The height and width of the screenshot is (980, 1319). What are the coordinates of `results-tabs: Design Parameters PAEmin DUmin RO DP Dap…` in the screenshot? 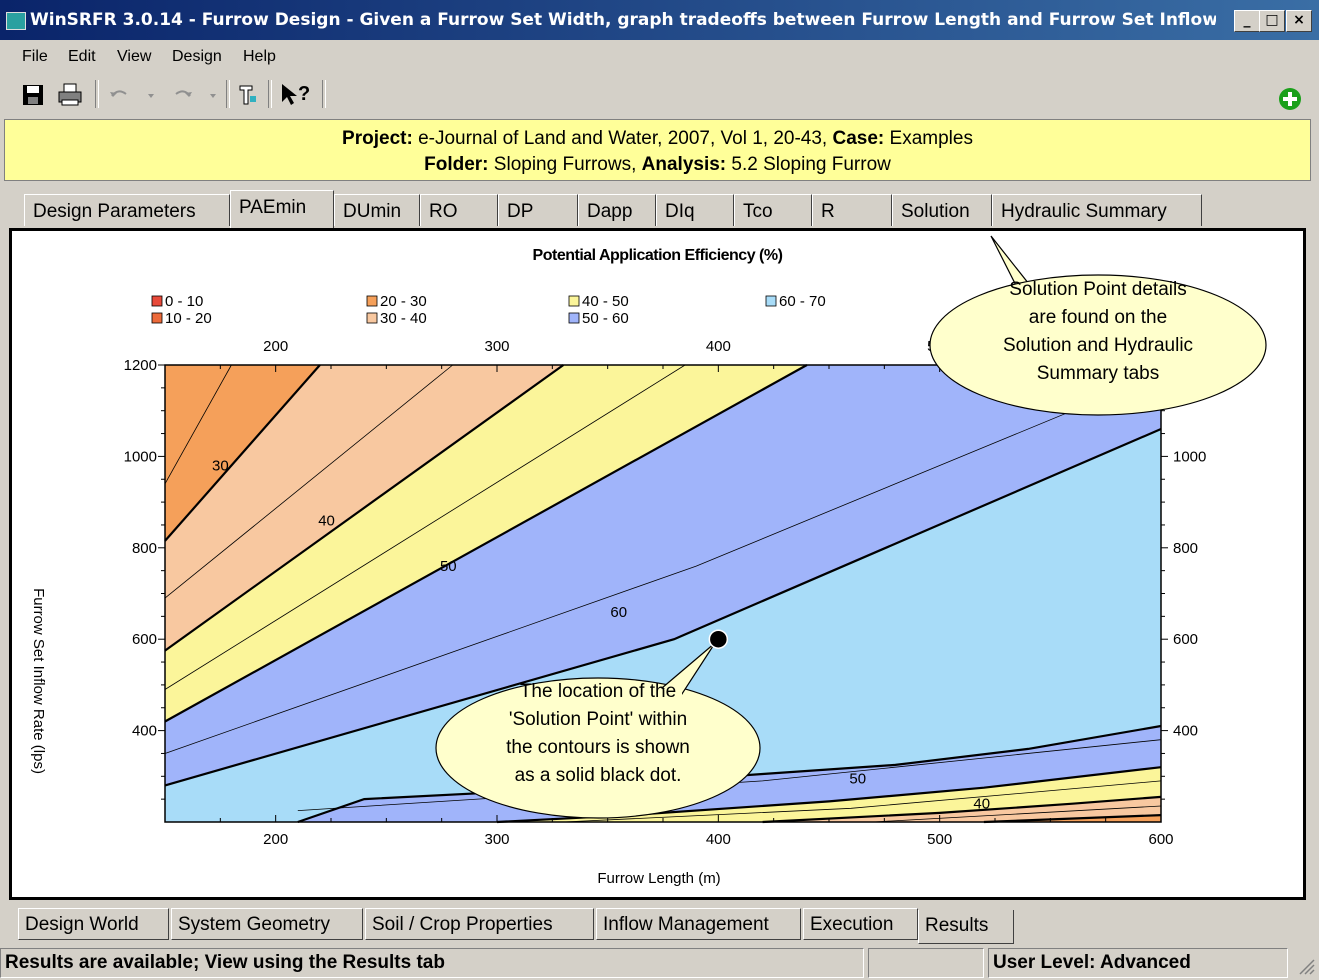 It's located at (659, 210).